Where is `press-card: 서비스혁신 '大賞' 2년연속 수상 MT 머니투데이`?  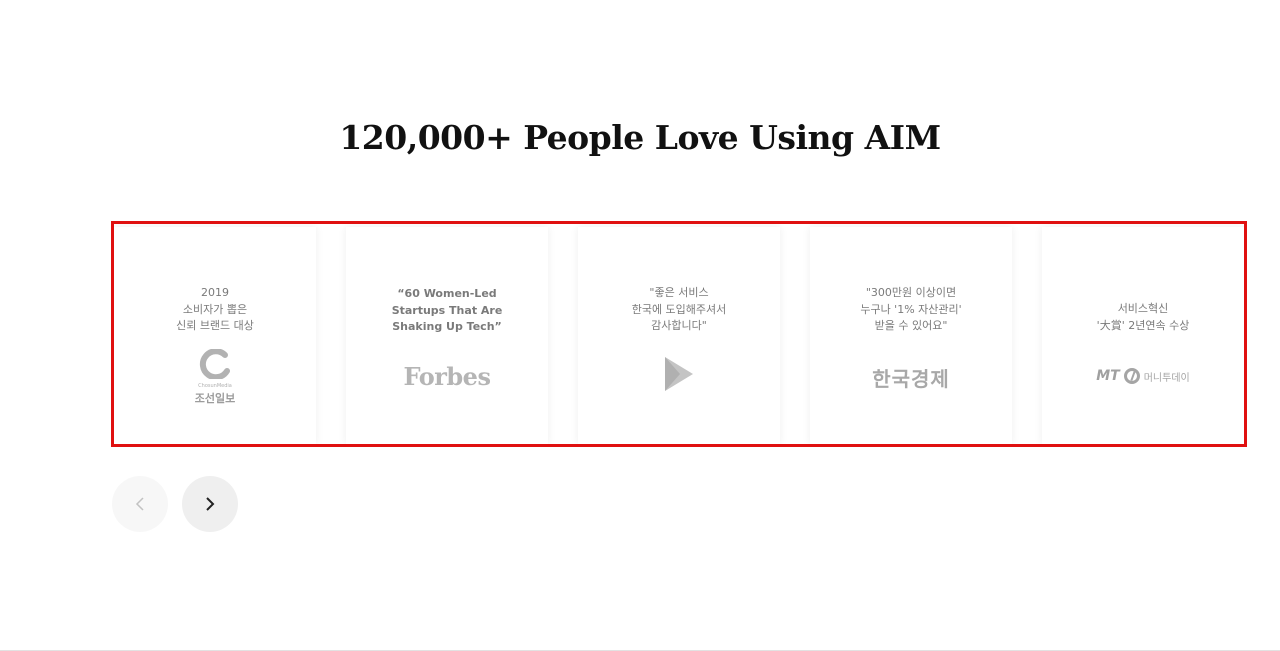 press-card: 서비스혁신 '大賞' 2년연속 수상 MT 머니투데이 is located at coordinates (1143, 335).